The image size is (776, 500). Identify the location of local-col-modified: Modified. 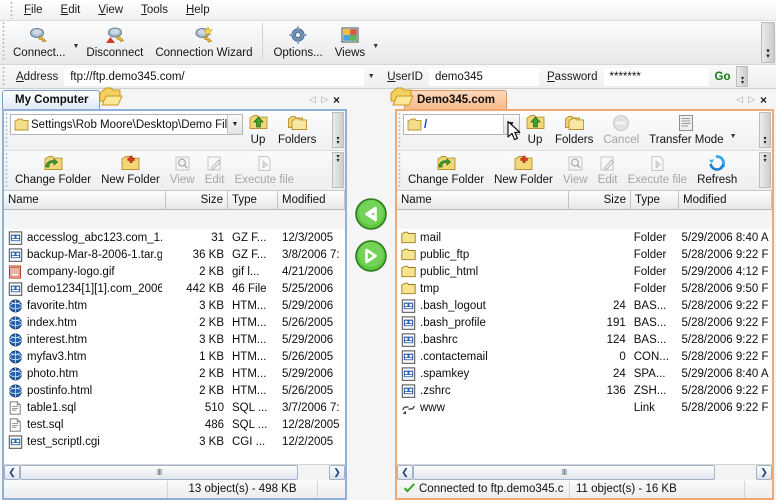
(311, 200).